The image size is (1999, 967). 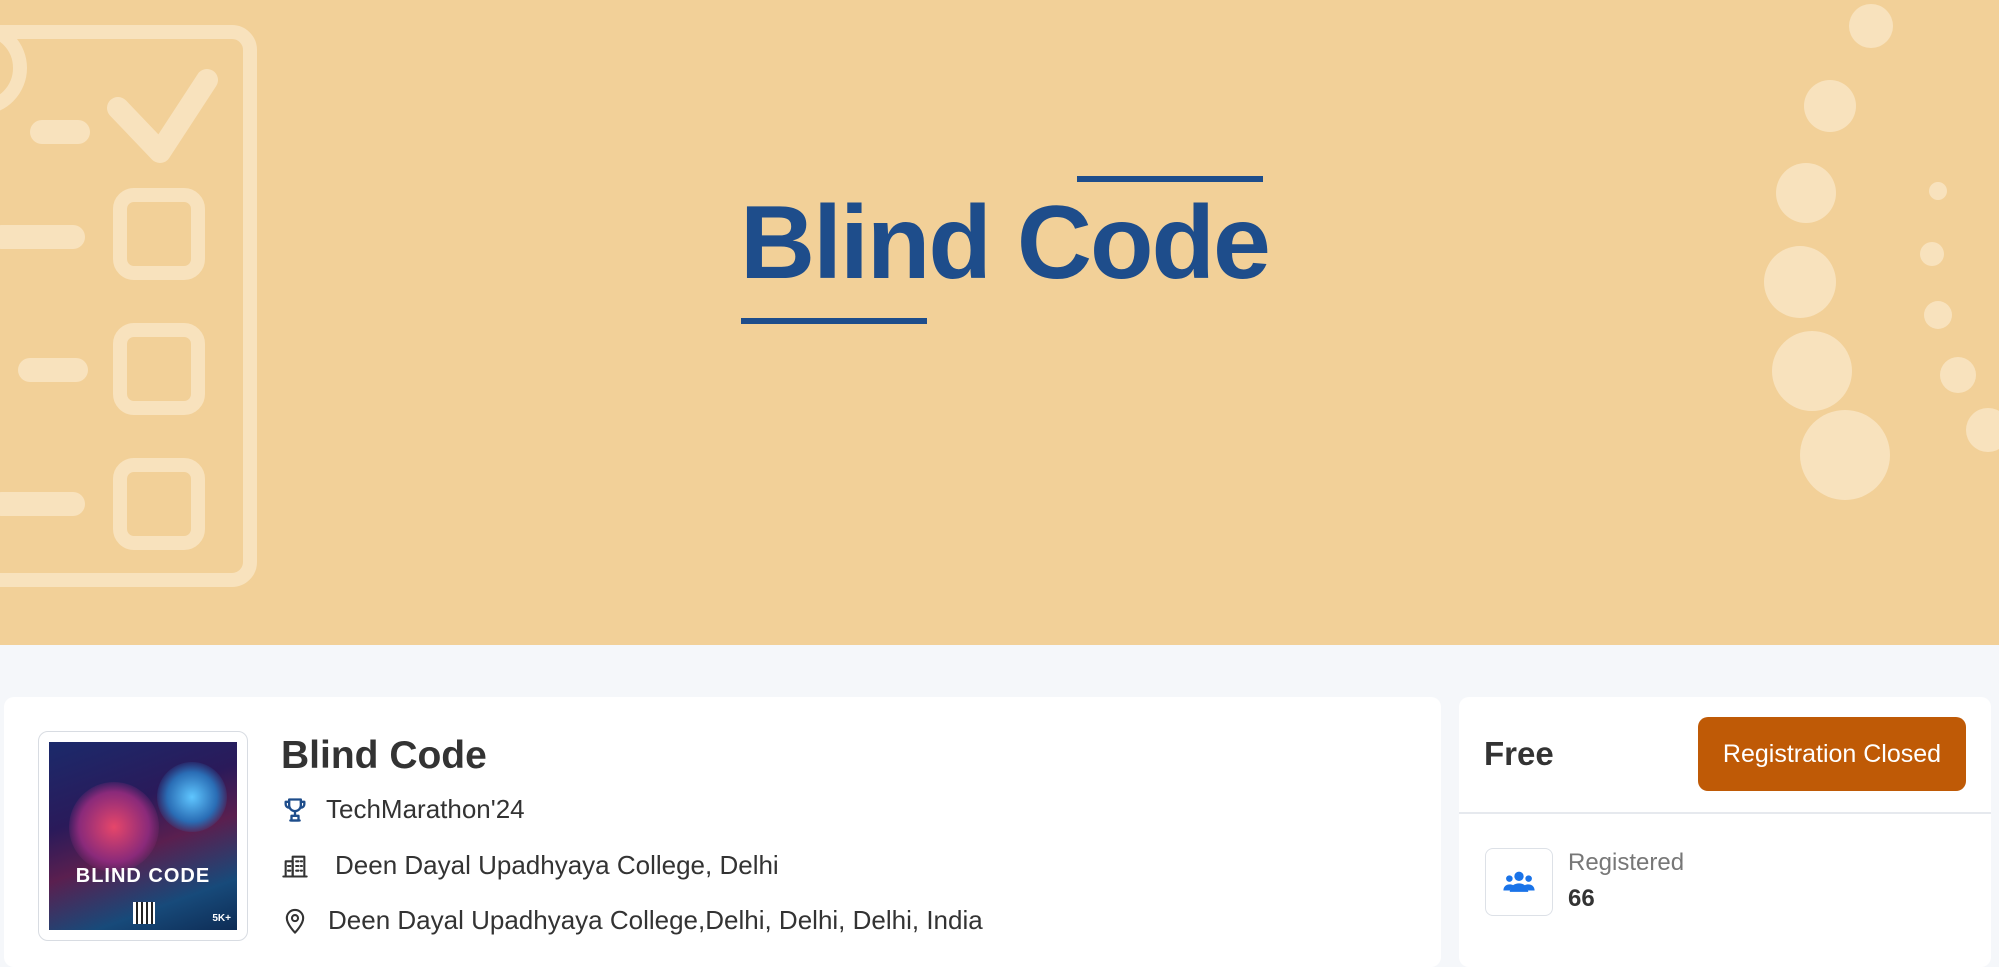 What do you see at coordinates (1725, 813) in the screenshot?
I see `registration-divider` at bounding box center [1725, 813].